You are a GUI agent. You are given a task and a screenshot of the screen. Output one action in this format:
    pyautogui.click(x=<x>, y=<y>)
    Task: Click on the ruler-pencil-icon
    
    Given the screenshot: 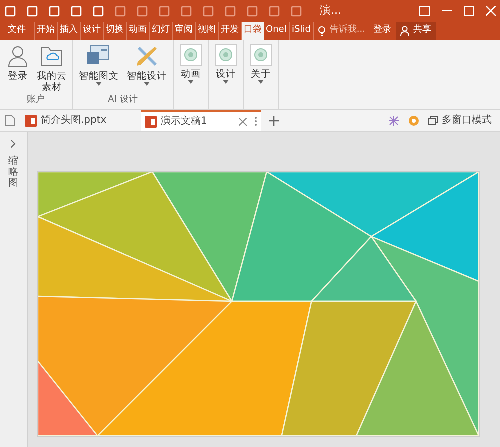 What is the action you would take?
    pyautogui.click(x=147, y=56)
    